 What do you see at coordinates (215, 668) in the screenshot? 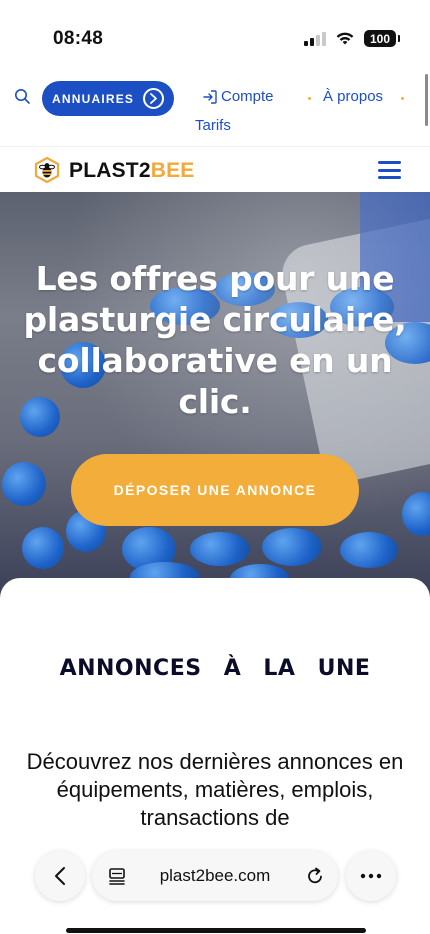
I see `section-title: ANNONCES À LA UNE` at bounding box center [215, 668].